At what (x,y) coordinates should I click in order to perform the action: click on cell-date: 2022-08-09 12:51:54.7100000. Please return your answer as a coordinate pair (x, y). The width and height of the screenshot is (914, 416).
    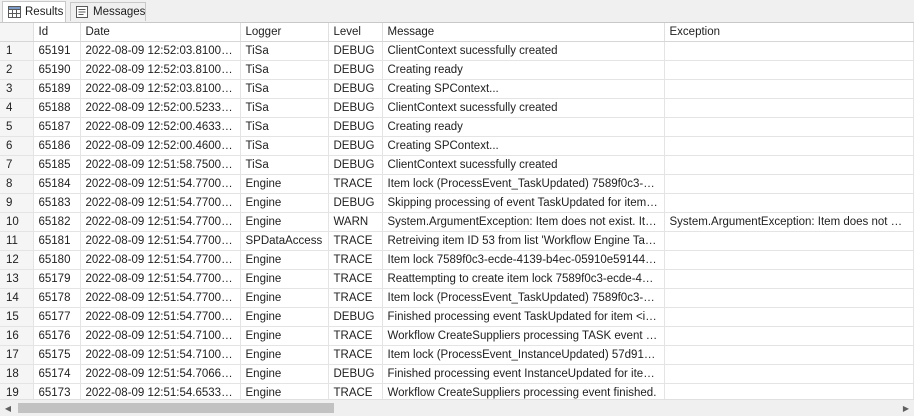
    Looking at the image, I should click on (160, 336).